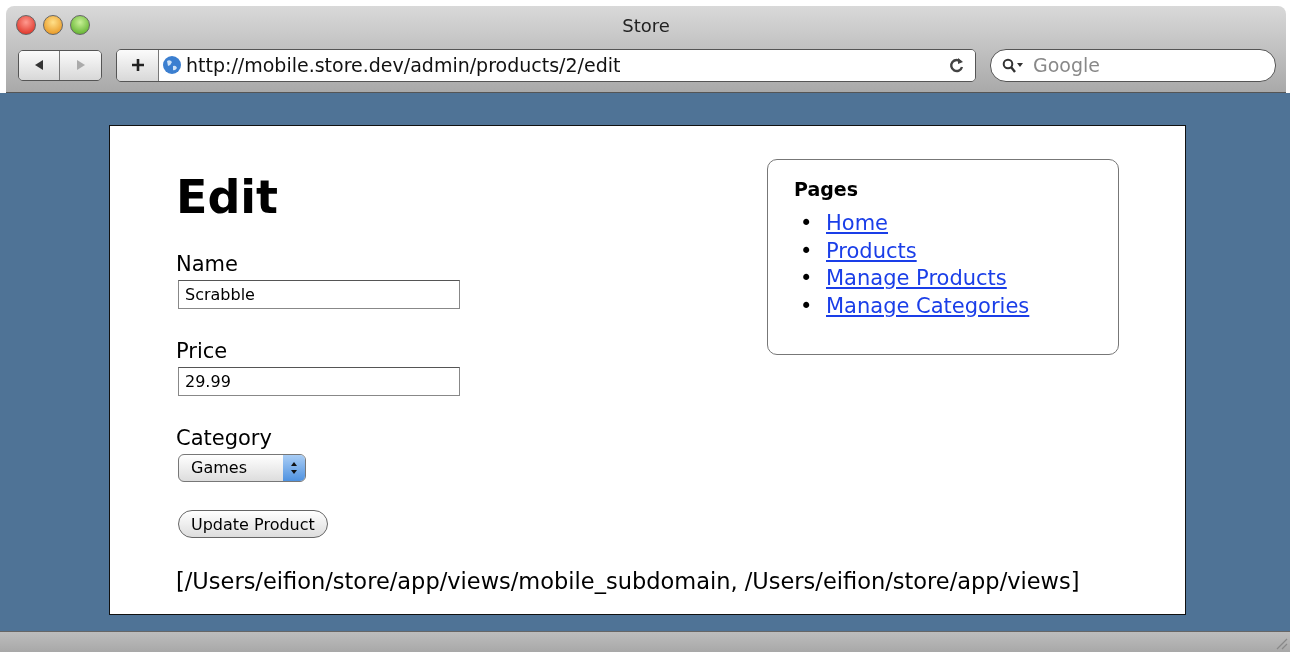  Describe the element at coordinates (827, 189) in the screenshot. I see `panel-title: Pages` at that location.